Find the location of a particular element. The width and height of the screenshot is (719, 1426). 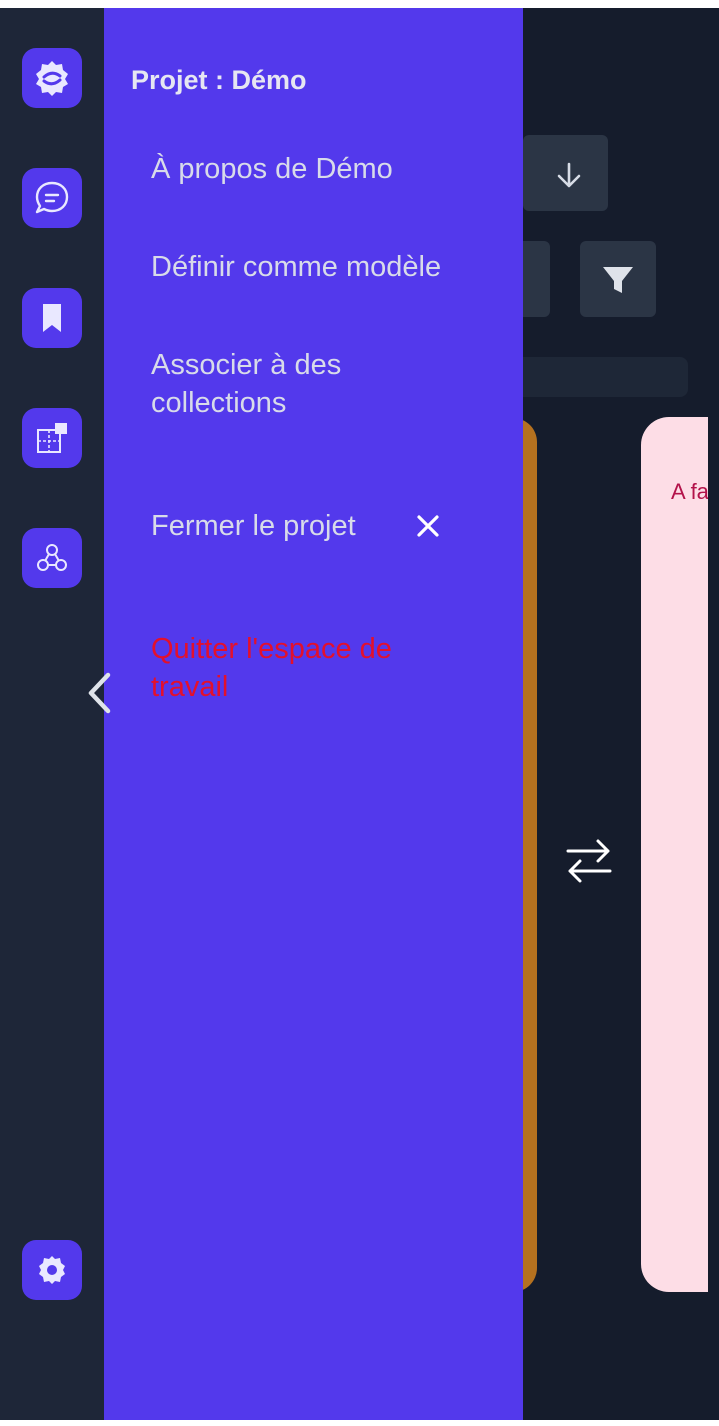

menu-item-about: À propos de Démo is located at coordinates (326, 169).